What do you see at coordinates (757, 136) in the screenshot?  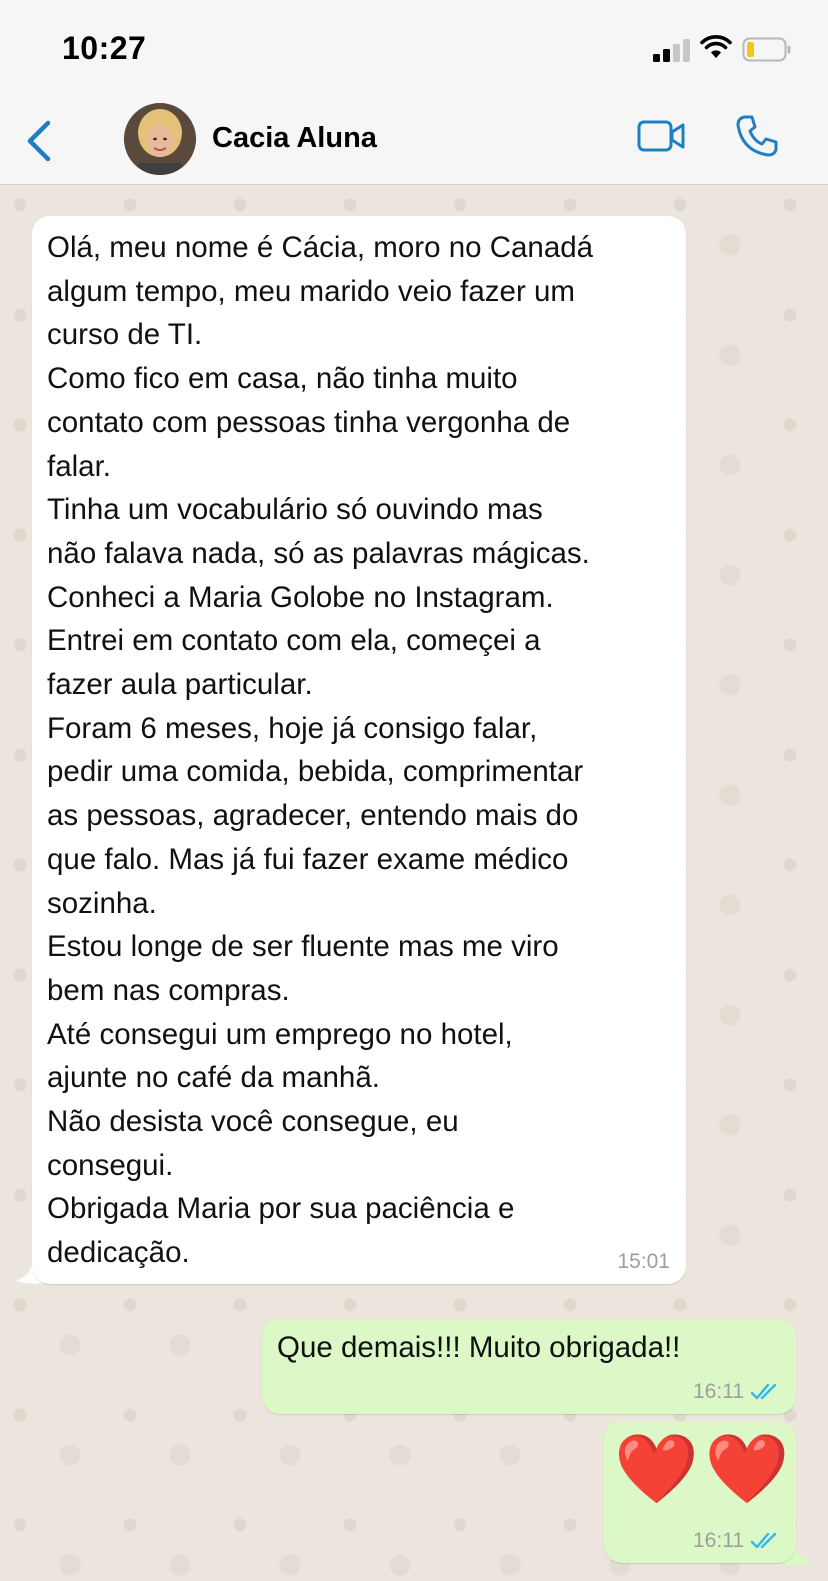 I see `phone-call-icon` at bounding box center [757, 136].